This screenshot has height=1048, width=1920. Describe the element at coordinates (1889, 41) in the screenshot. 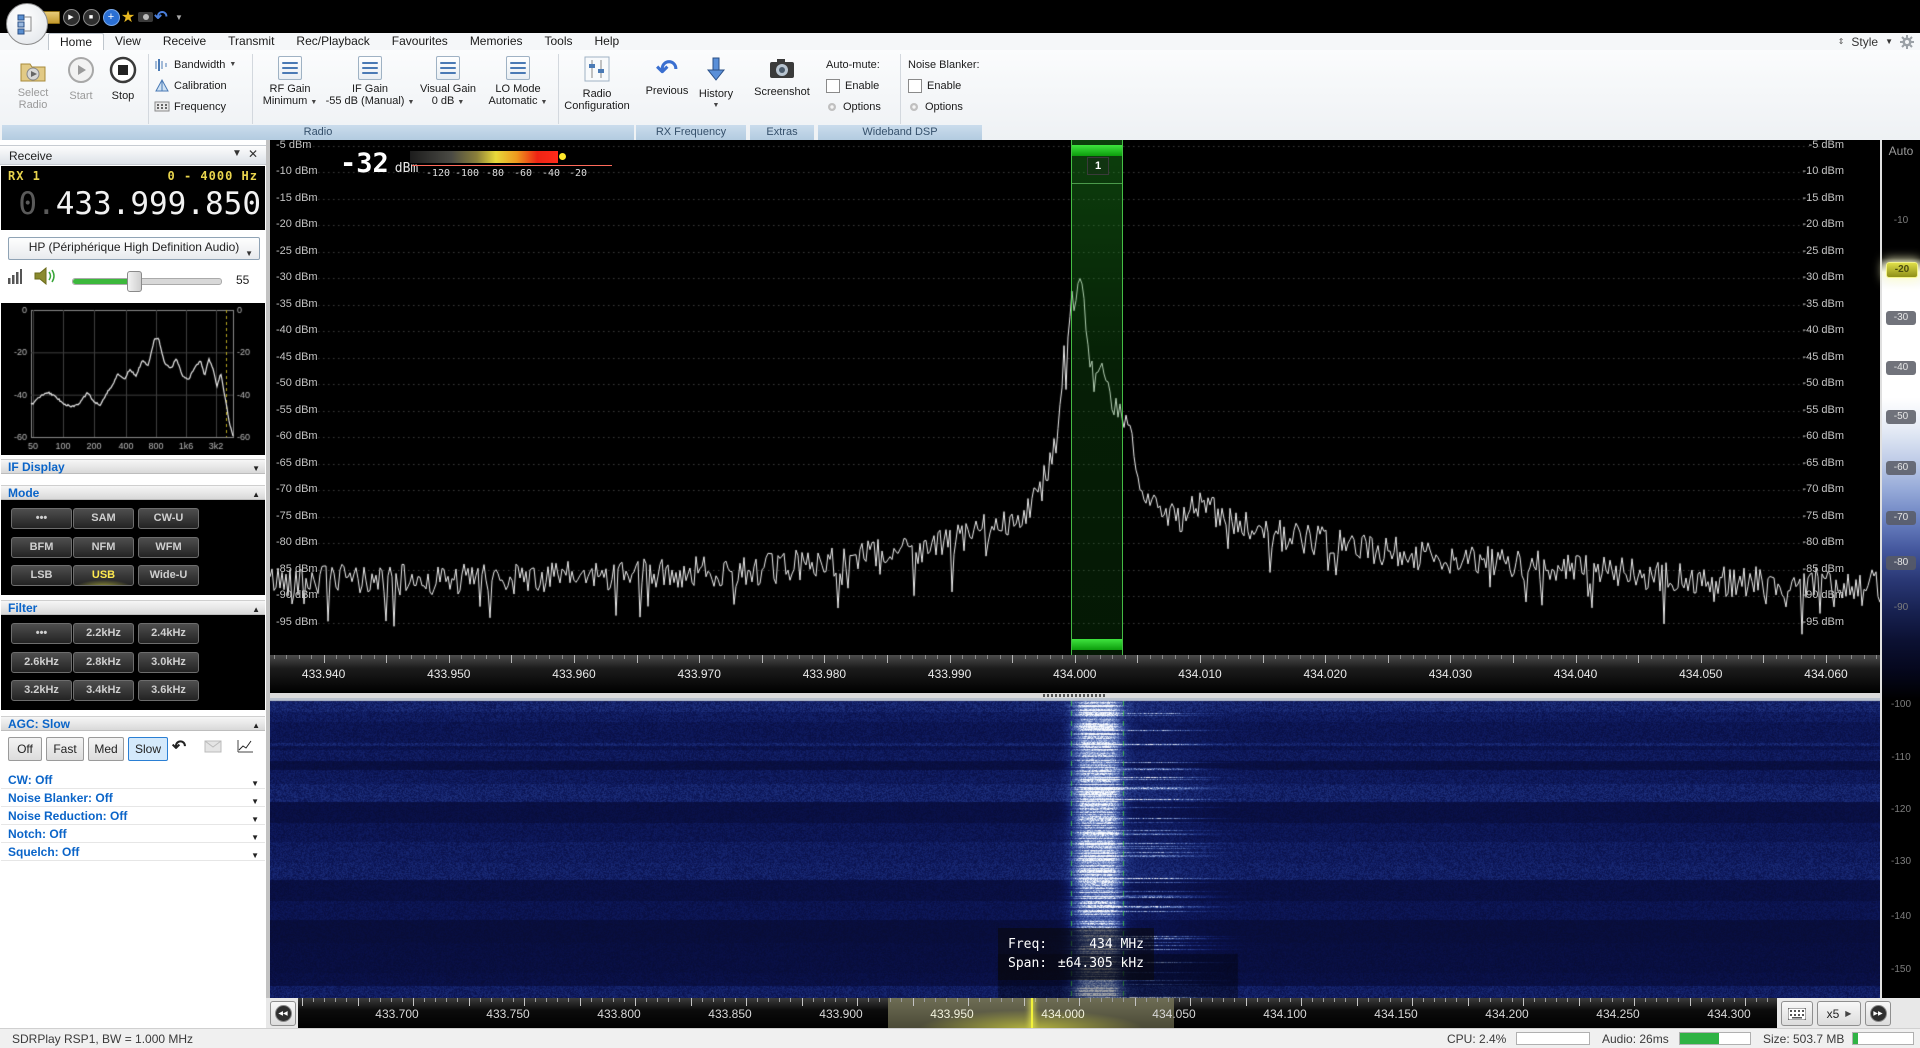

I see `style-dropdown-arrow-icon: ▼` at that location.